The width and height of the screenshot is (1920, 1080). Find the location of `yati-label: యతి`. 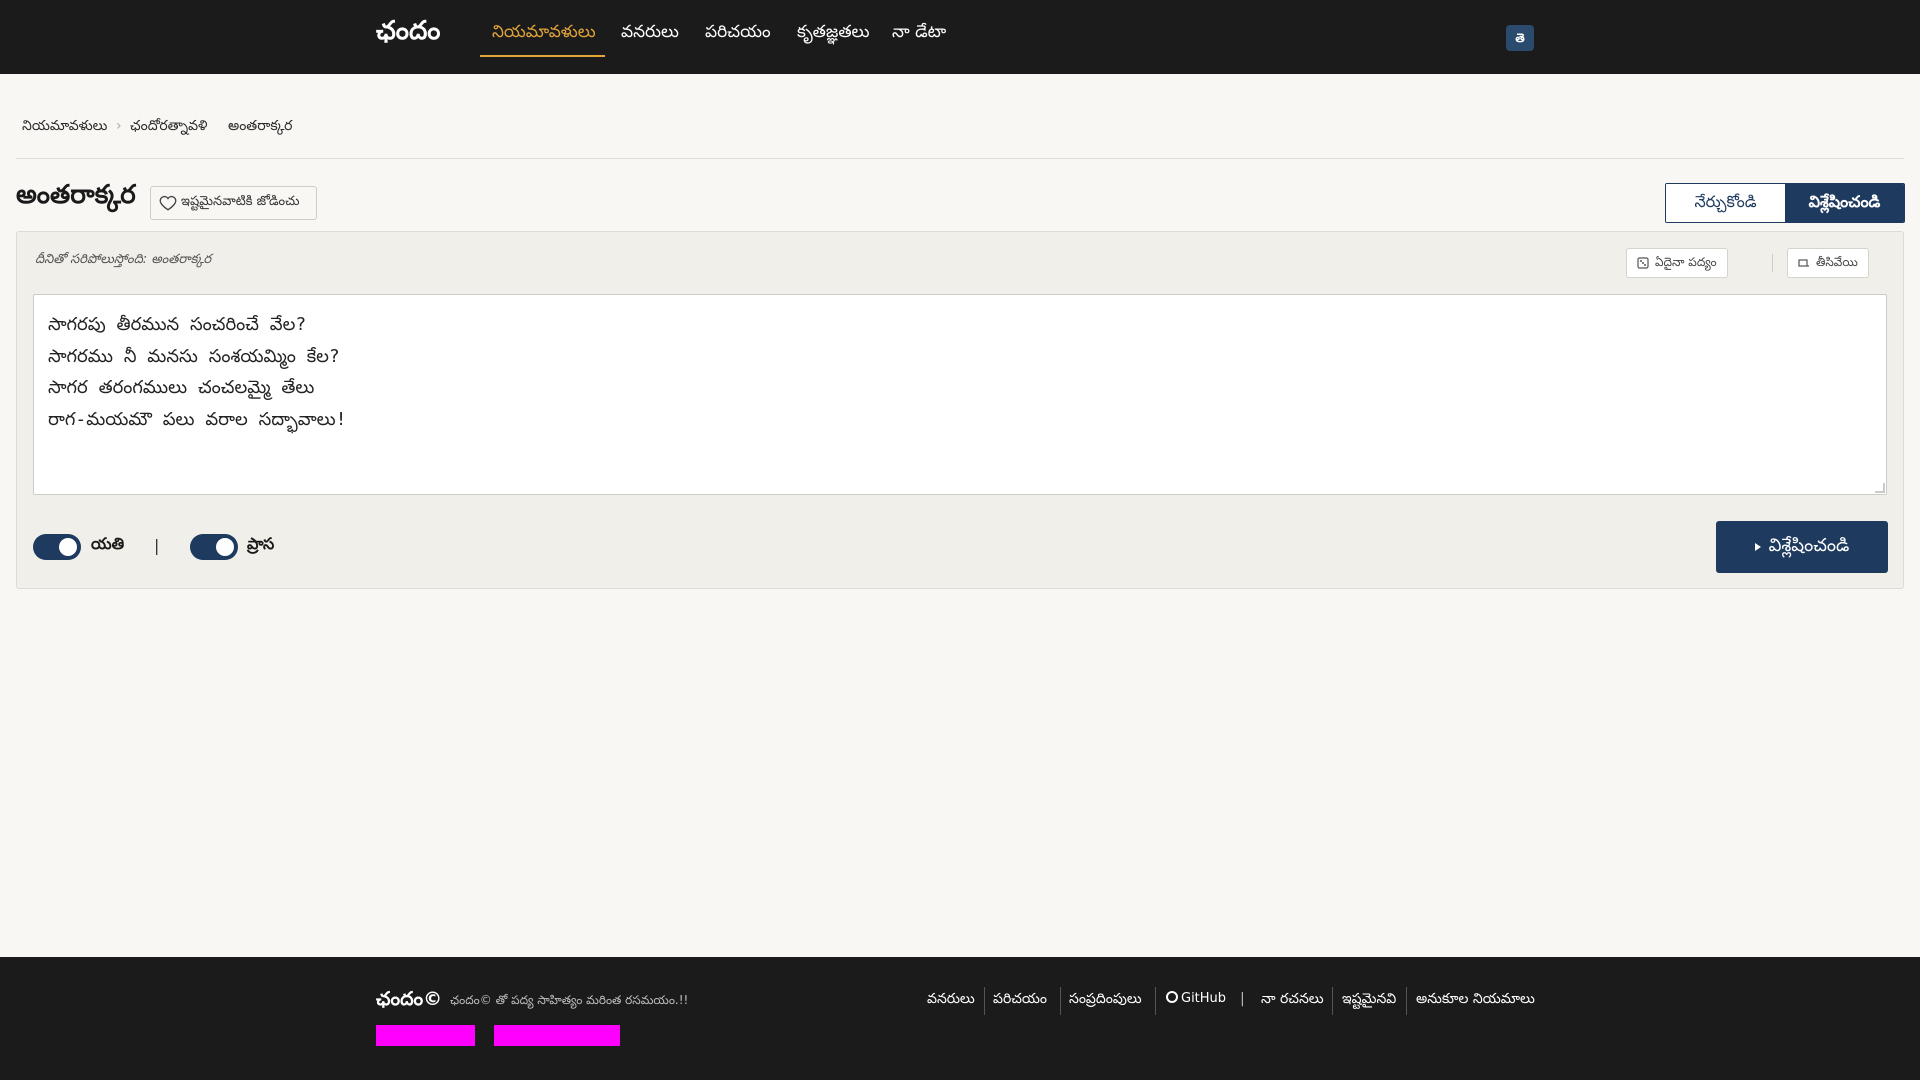

yati-label: యతి is located at coordinates (108, 543).